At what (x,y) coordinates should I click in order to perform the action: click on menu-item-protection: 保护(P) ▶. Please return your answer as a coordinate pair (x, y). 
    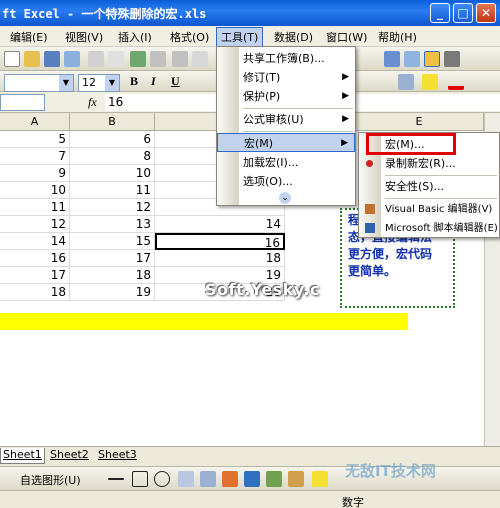
    Looking at the image, I should click on (286, 96).